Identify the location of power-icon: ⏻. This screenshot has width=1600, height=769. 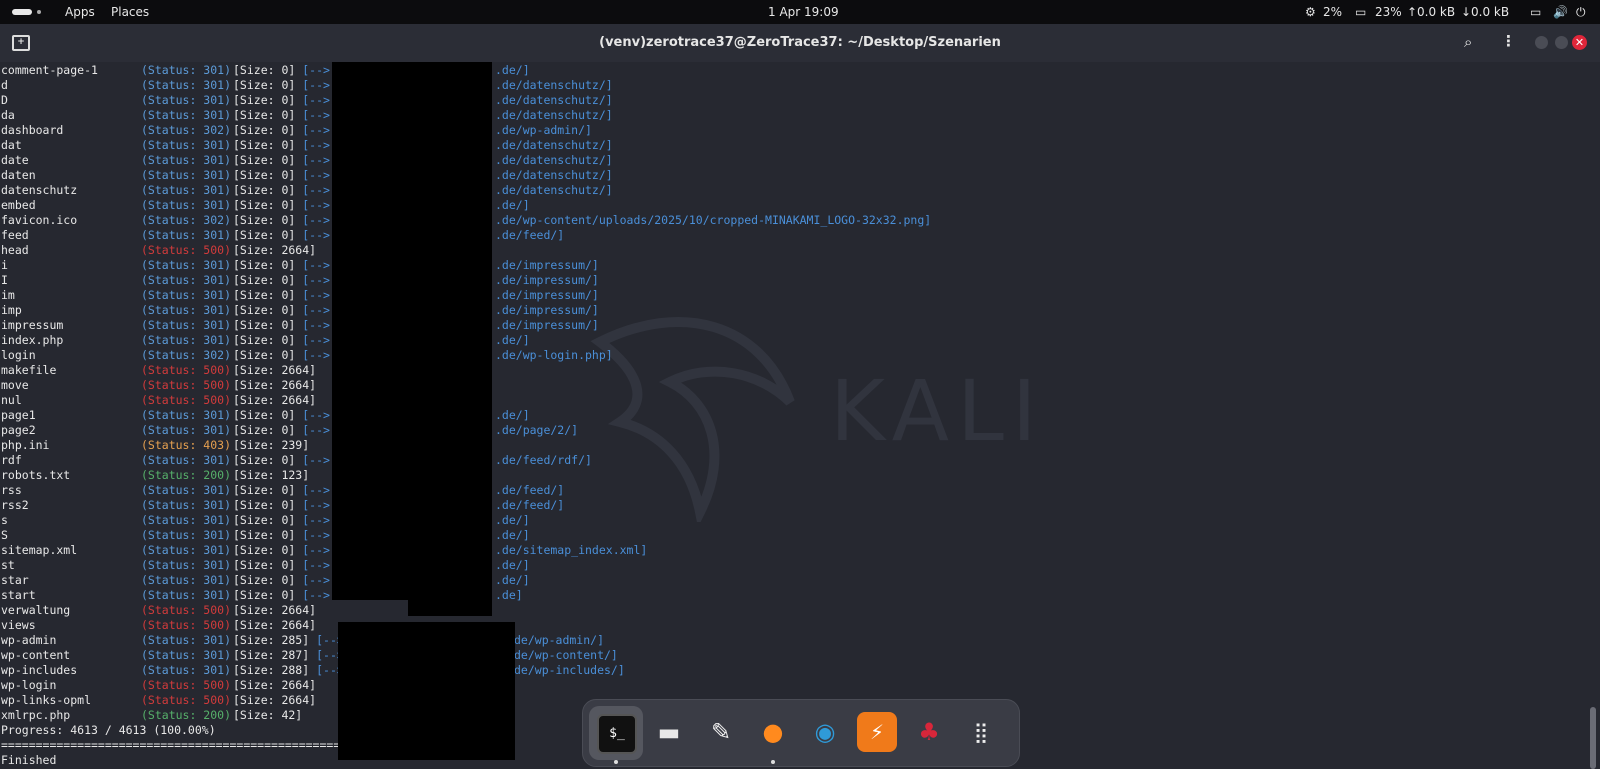
(1581, 12).